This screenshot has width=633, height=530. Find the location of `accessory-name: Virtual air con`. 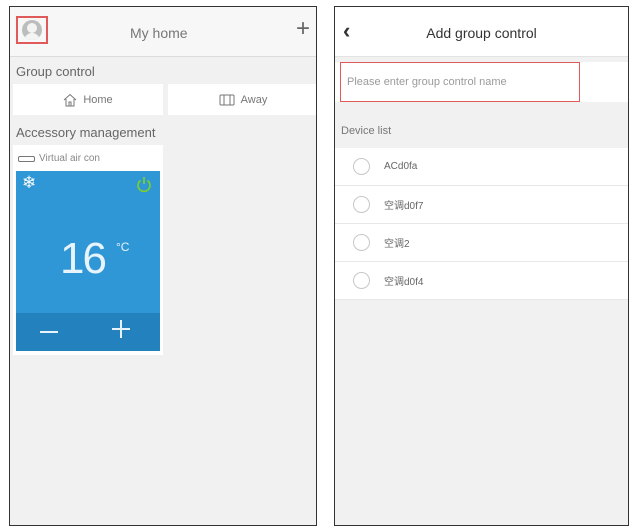

accessory-name: Virtual air con is located at coordinates (59, 158).